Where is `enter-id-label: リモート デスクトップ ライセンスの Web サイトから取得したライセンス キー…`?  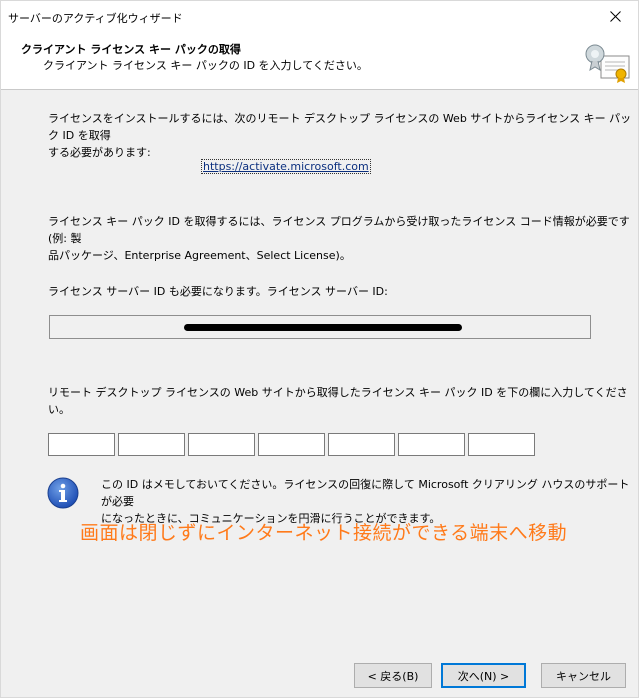 enter-id-label: リモート デスクトップ ライセンスの Web サイトから取得したライセンス キー… is located at coordinates (338, 401).